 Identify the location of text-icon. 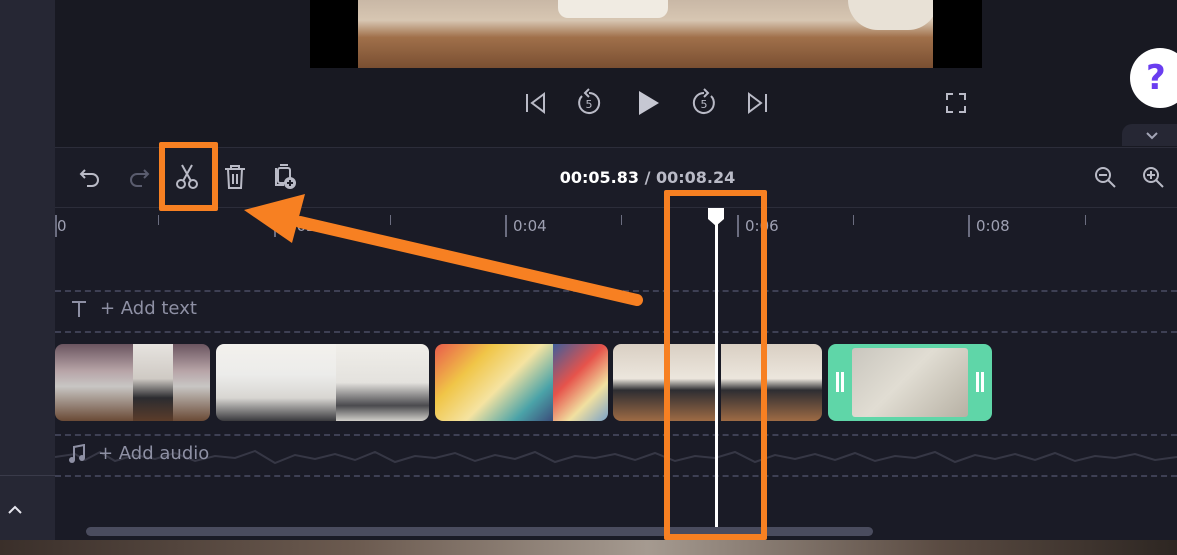
(79, 308).